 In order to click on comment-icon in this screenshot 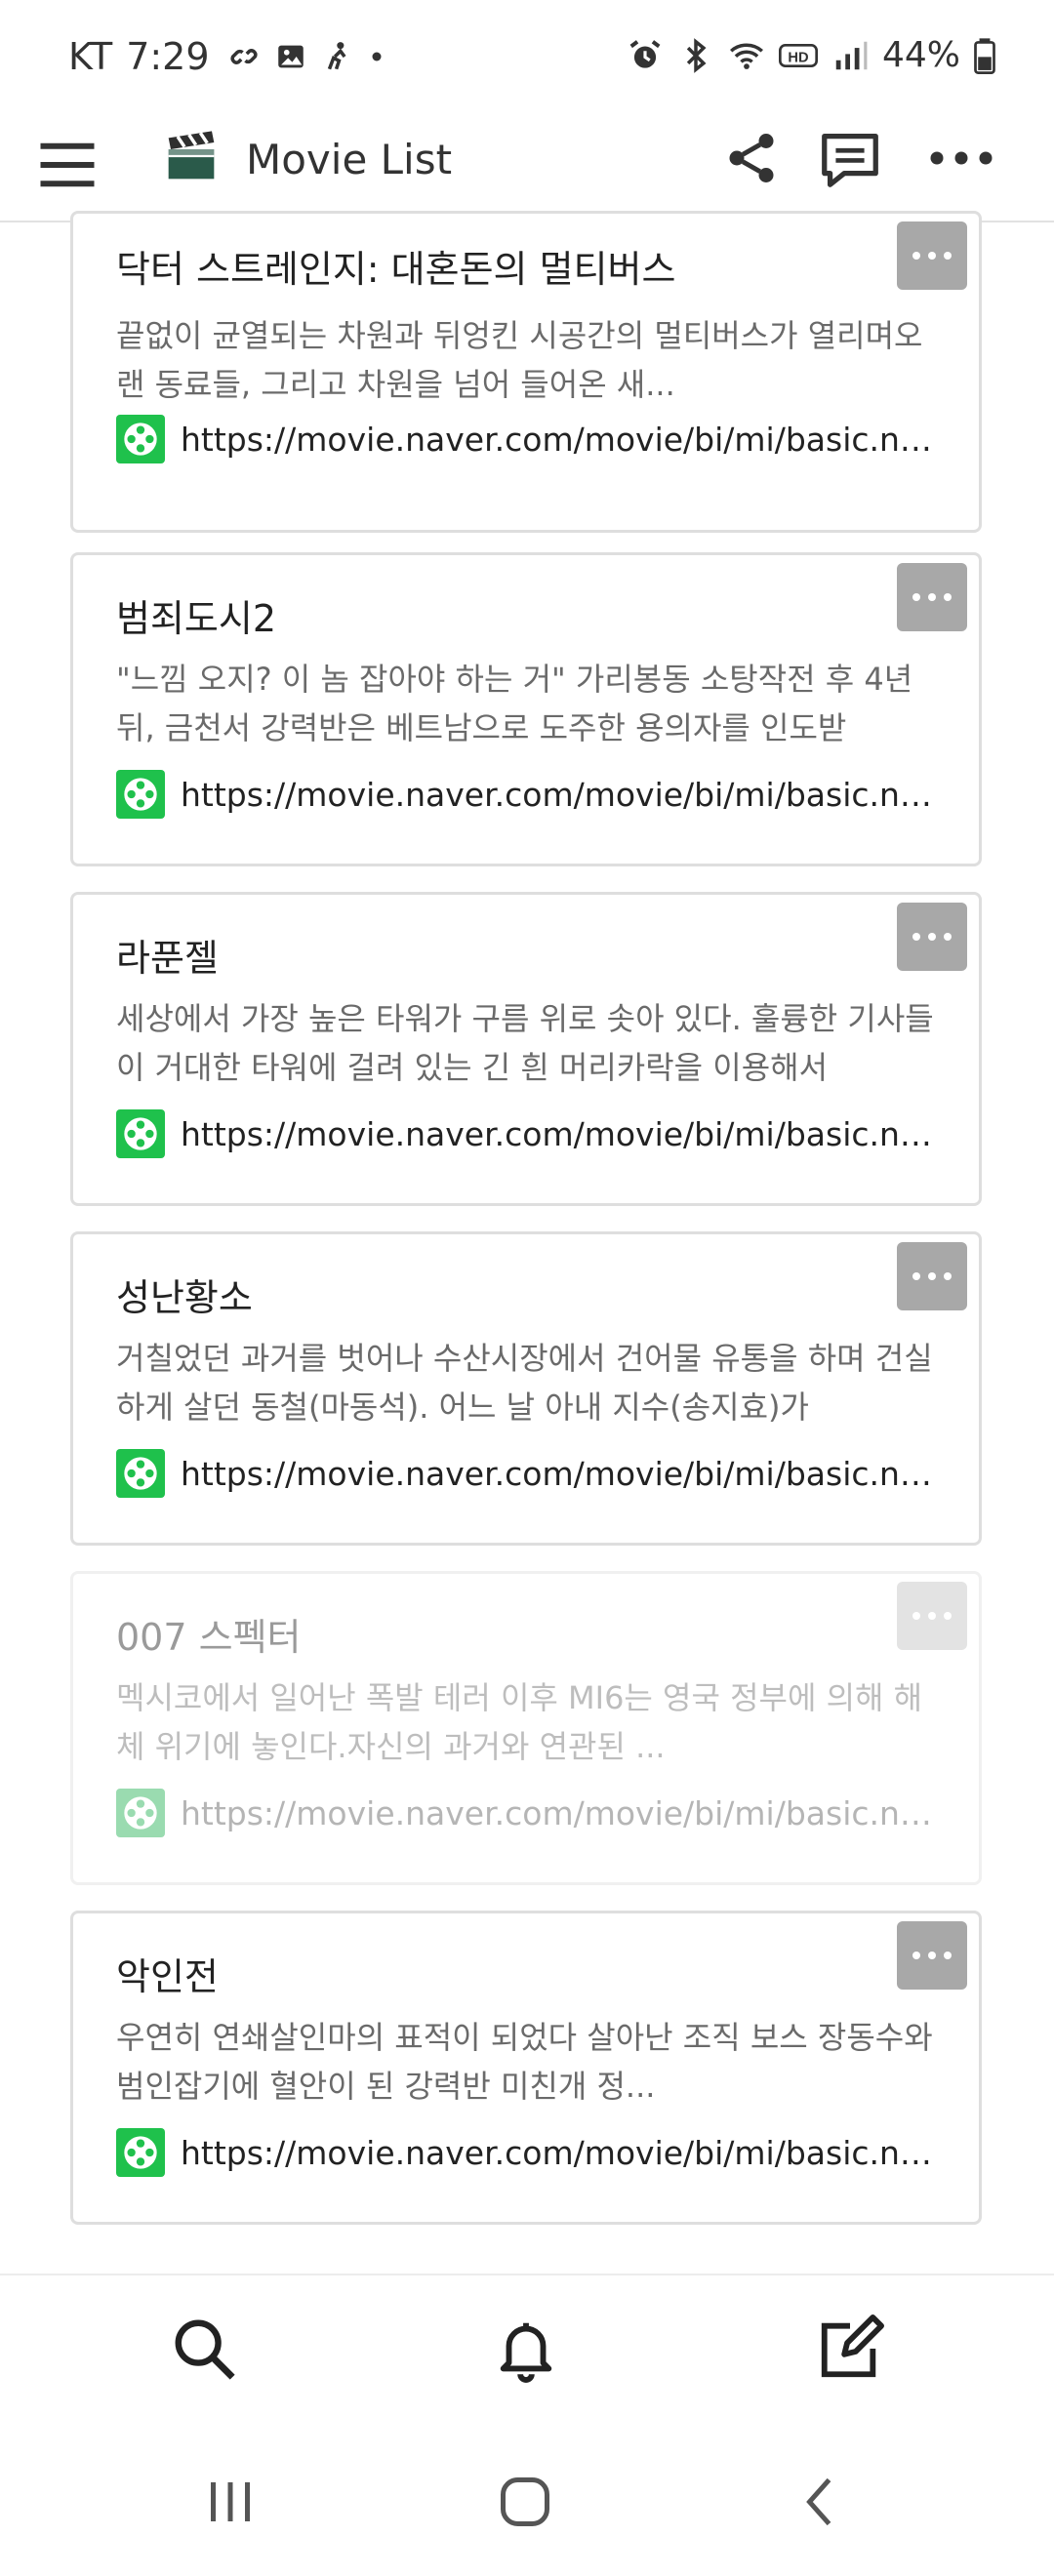, I will do `click(850, 159)`.